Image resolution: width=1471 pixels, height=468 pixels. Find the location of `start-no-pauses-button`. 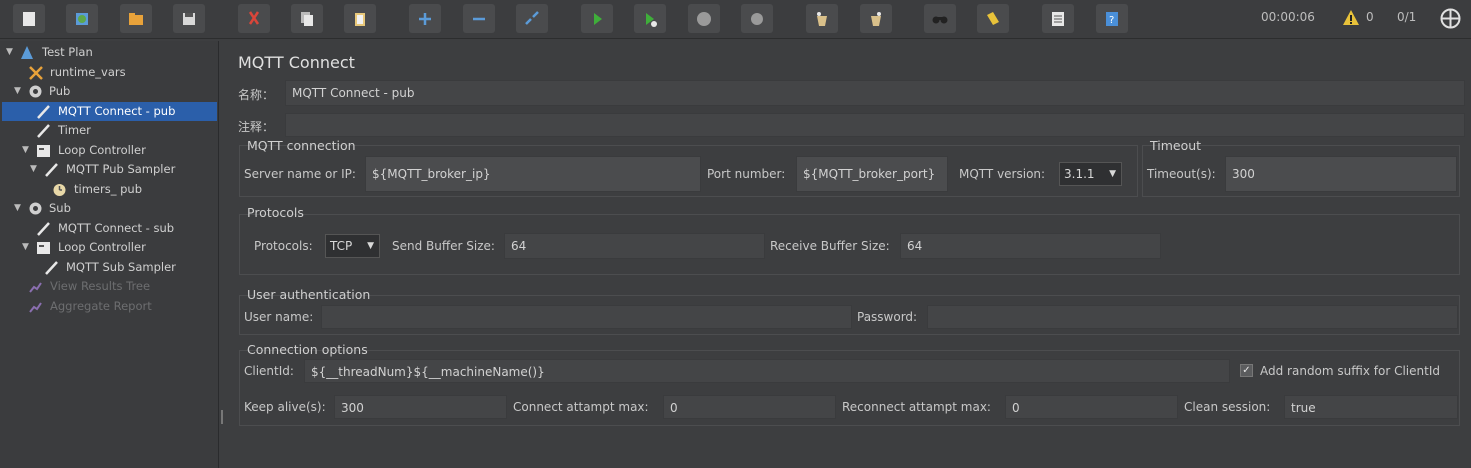

start-no-pauses-button is located at coordinates (650, 18).